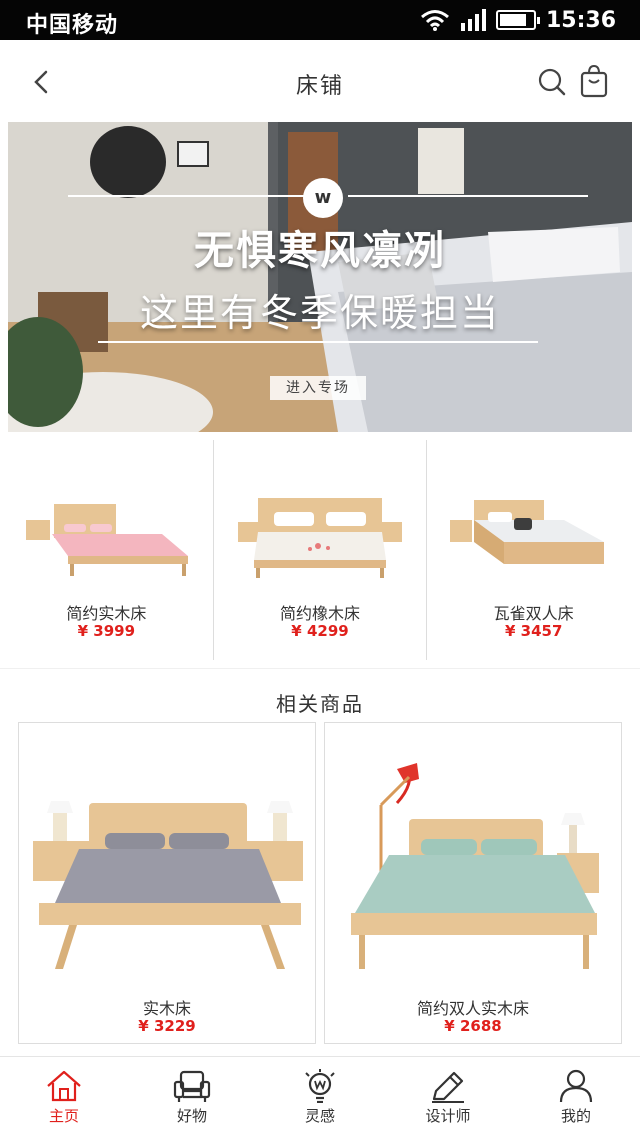 The image size is (640, 1136). I want to click on featured-product-card: 瓦雀双人床 ¥ 3457, so click(533, 550).